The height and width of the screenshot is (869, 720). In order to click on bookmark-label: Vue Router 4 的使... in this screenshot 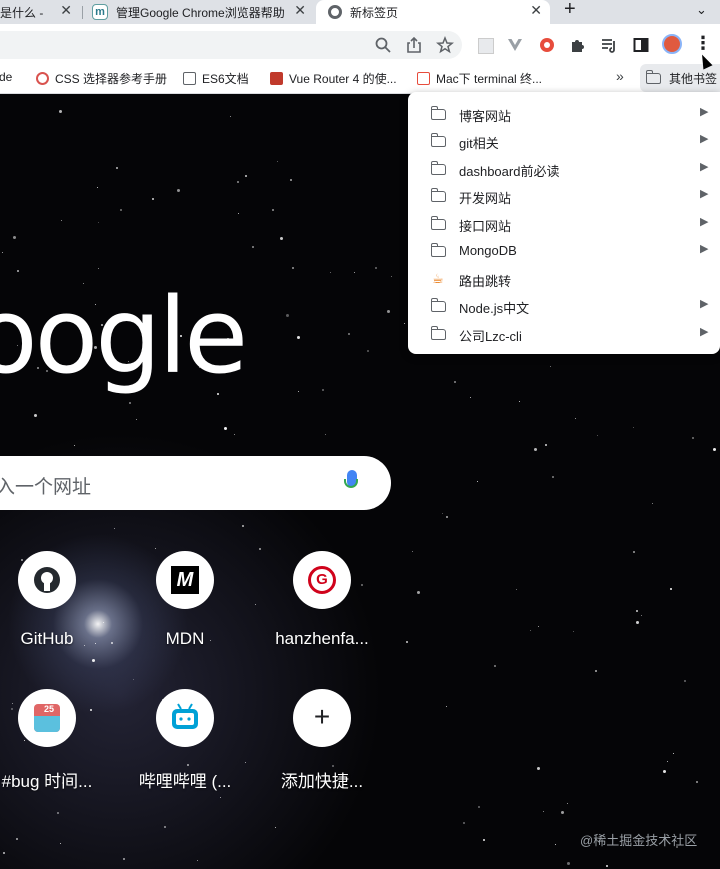, I will do `click(343, 79)`.